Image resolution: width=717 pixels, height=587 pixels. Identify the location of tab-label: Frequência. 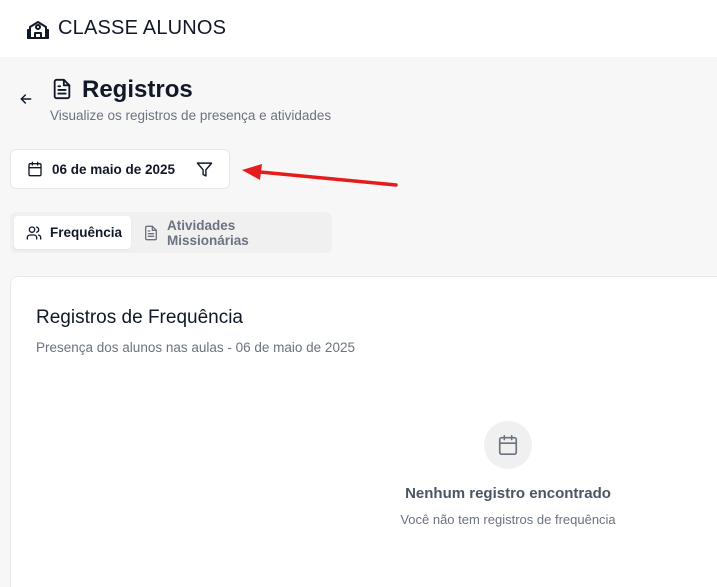
(86, 232).